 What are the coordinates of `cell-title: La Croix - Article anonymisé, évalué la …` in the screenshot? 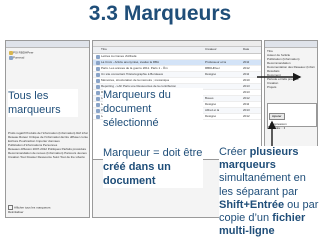 It's located at (130, 62).